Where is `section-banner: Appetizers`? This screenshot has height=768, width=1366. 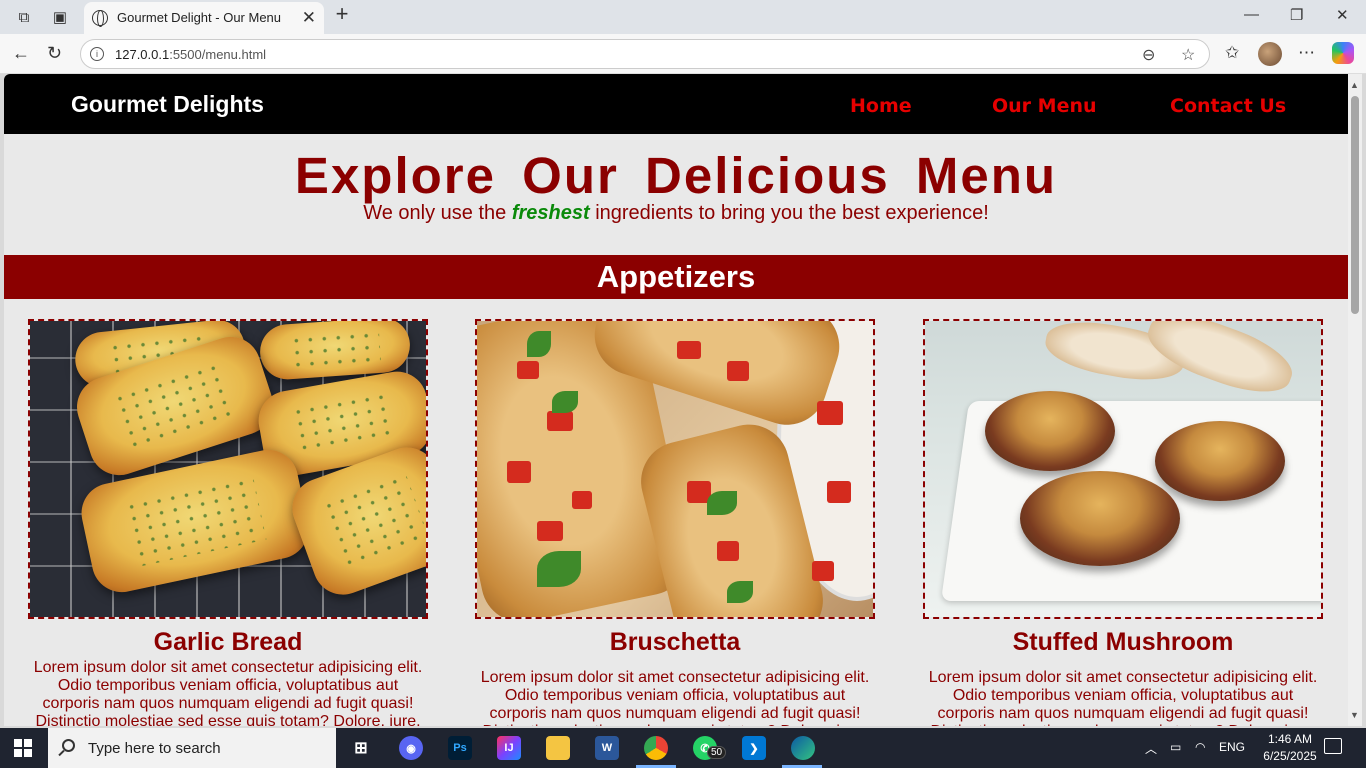
section-banner: Appetizers is located at coordinates (676, 277).